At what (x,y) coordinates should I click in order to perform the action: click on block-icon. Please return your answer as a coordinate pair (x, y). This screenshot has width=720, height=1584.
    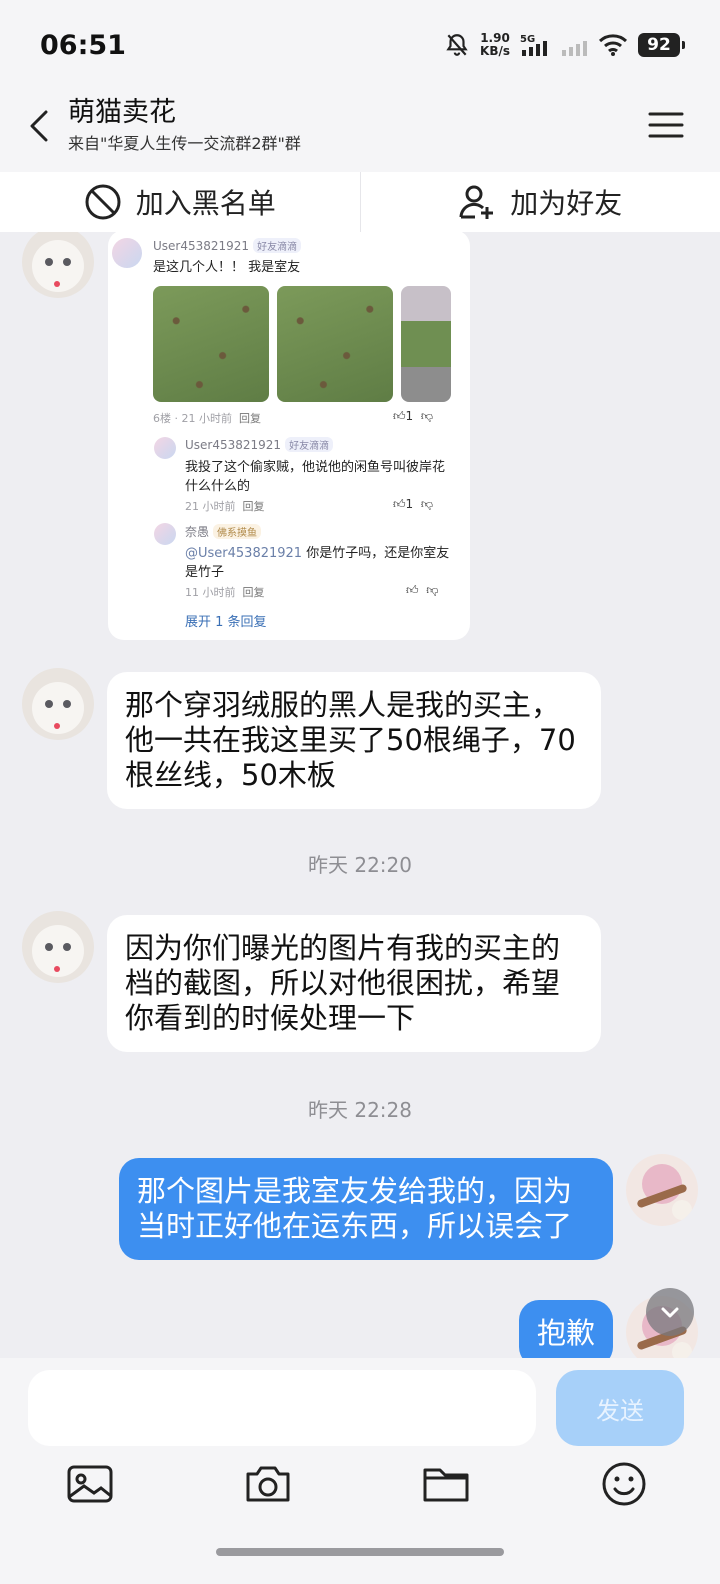
    Looking at the image, I should click on (103, 202).